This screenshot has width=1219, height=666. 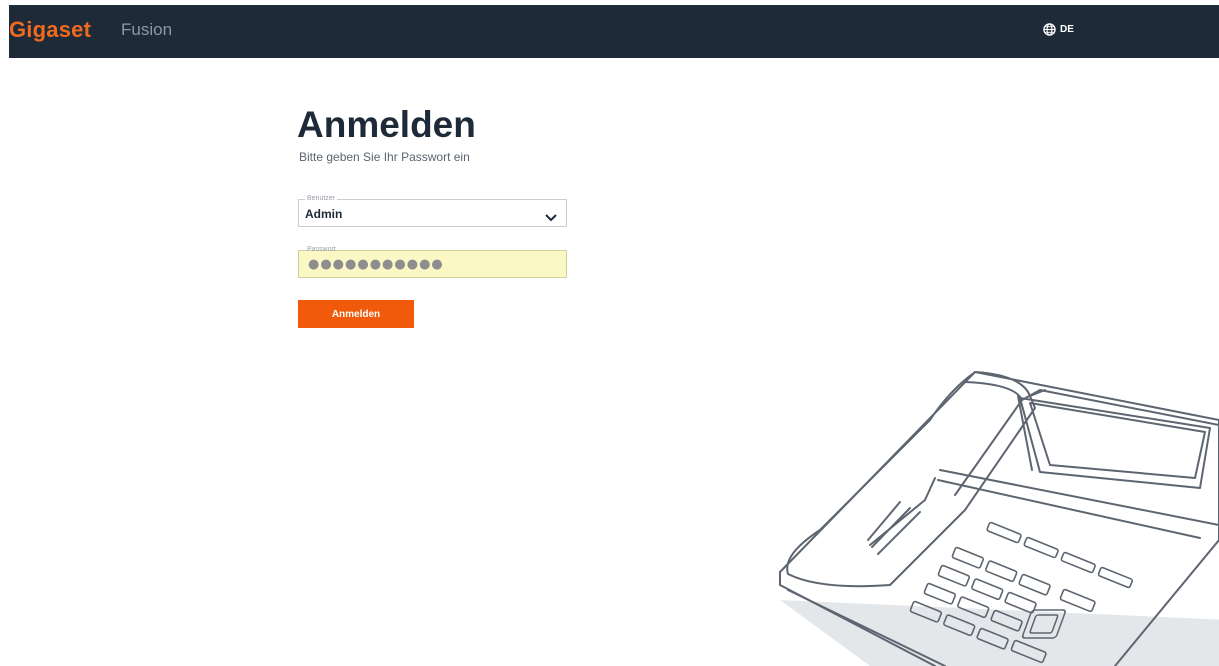 What do you see at coordinates (1049, 29) in the screenshot?
I see `globe-icon` at bounding box center [1049, 29].